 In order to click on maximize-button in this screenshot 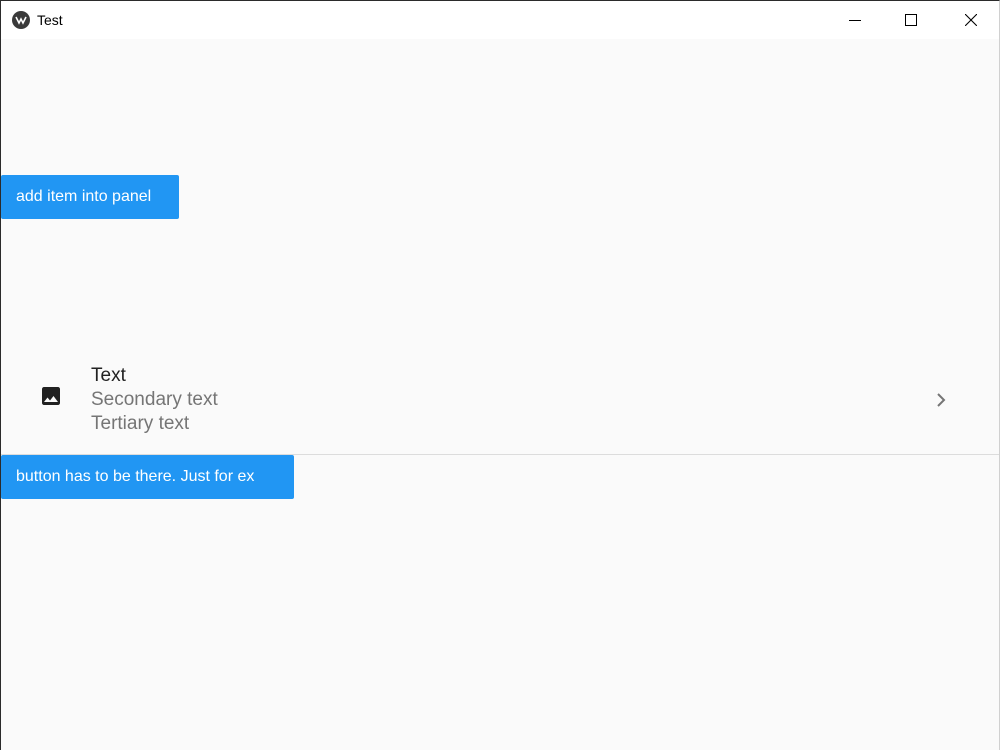, I will do `click(911, 20)`.